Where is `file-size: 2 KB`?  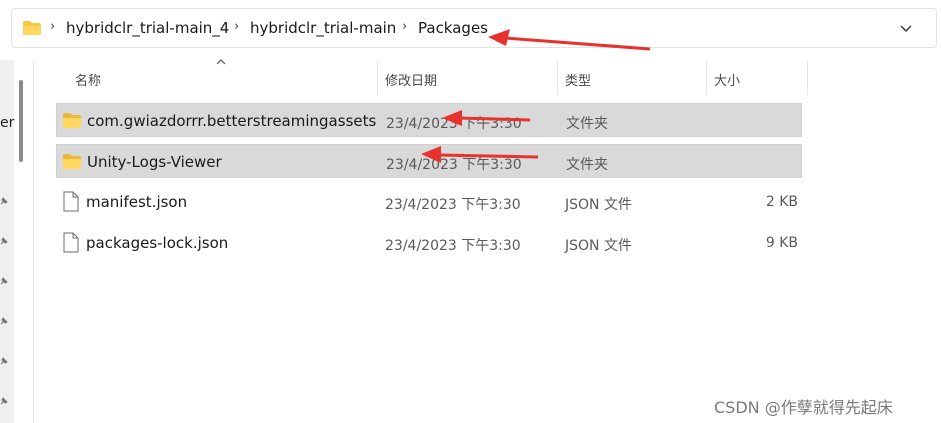
file-size: 2 KB is located at coordinates (781, 202).